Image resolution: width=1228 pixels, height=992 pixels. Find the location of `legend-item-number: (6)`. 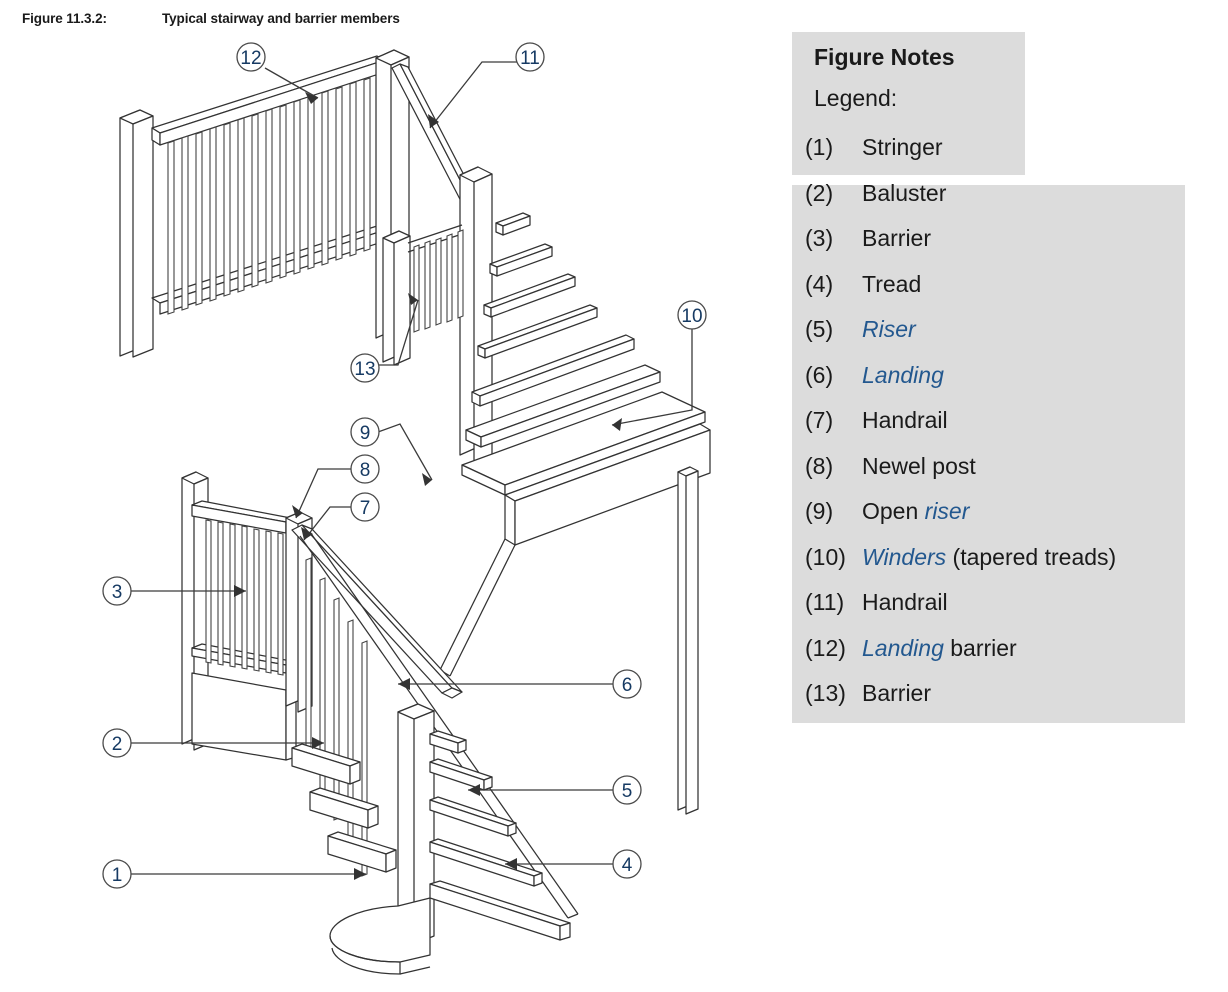

legend-item-number: (6) is located at coordinates (819, 374).